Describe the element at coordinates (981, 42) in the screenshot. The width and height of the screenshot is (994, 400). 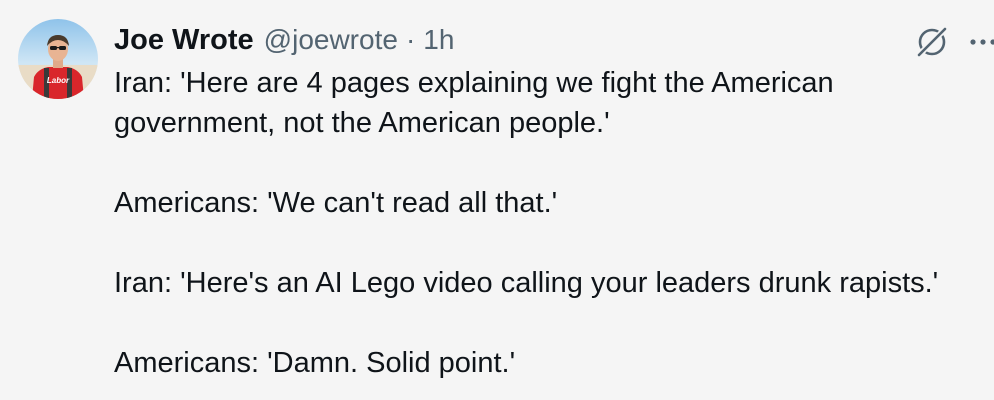
I see `more-options-icon` at that location.